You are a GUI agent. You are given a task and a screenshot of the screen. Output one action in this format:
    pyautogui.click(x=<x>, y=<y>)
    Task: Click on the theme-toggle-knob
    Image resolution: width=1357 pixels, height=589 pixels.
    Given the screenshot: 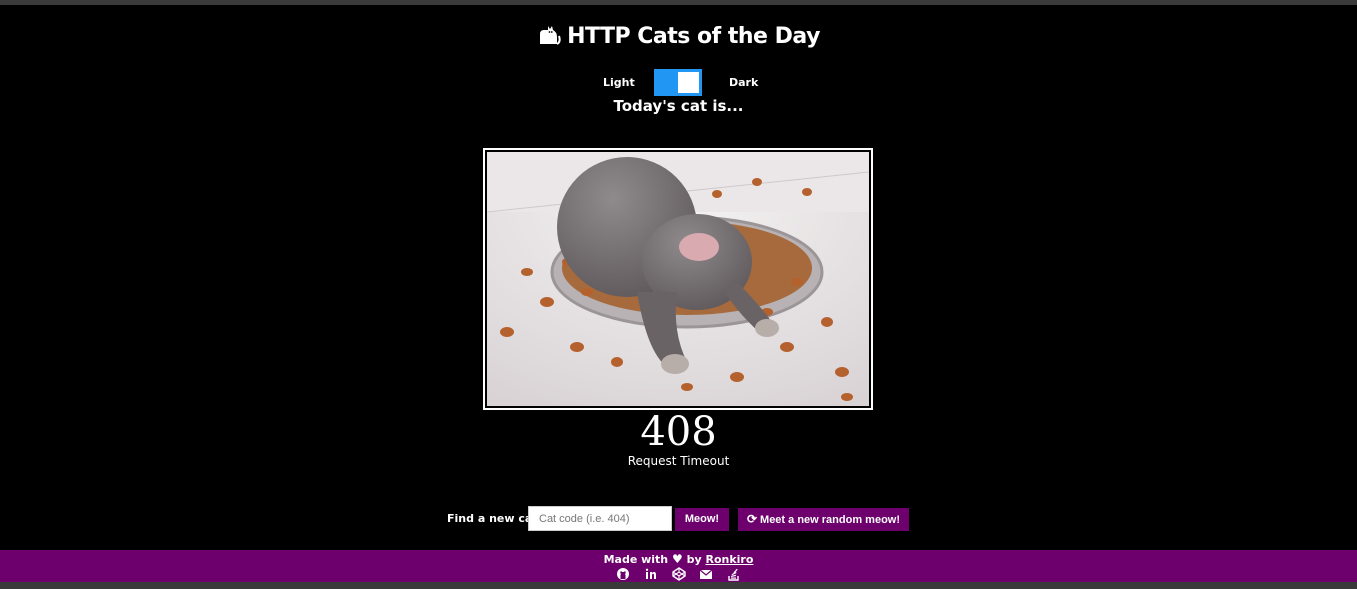 What is the action you would take?
    pyautogui.click(x=688, y=82)
    